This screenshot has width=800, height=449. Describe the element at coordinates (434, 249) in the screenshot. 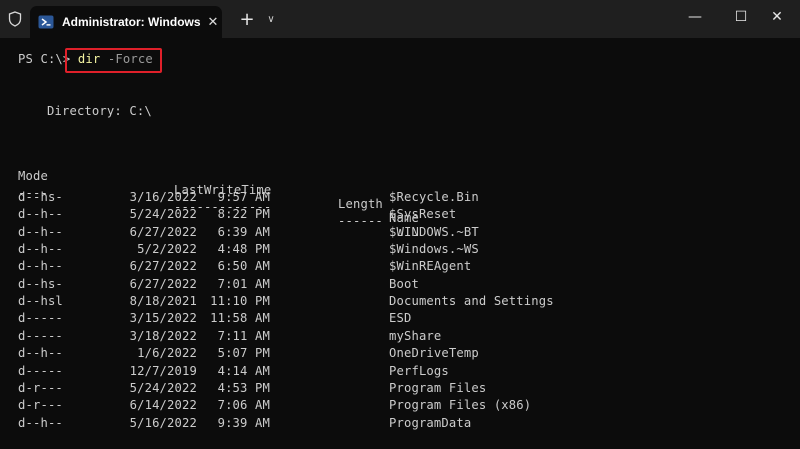

I see `row-name: $Windows.~WS` at that location.